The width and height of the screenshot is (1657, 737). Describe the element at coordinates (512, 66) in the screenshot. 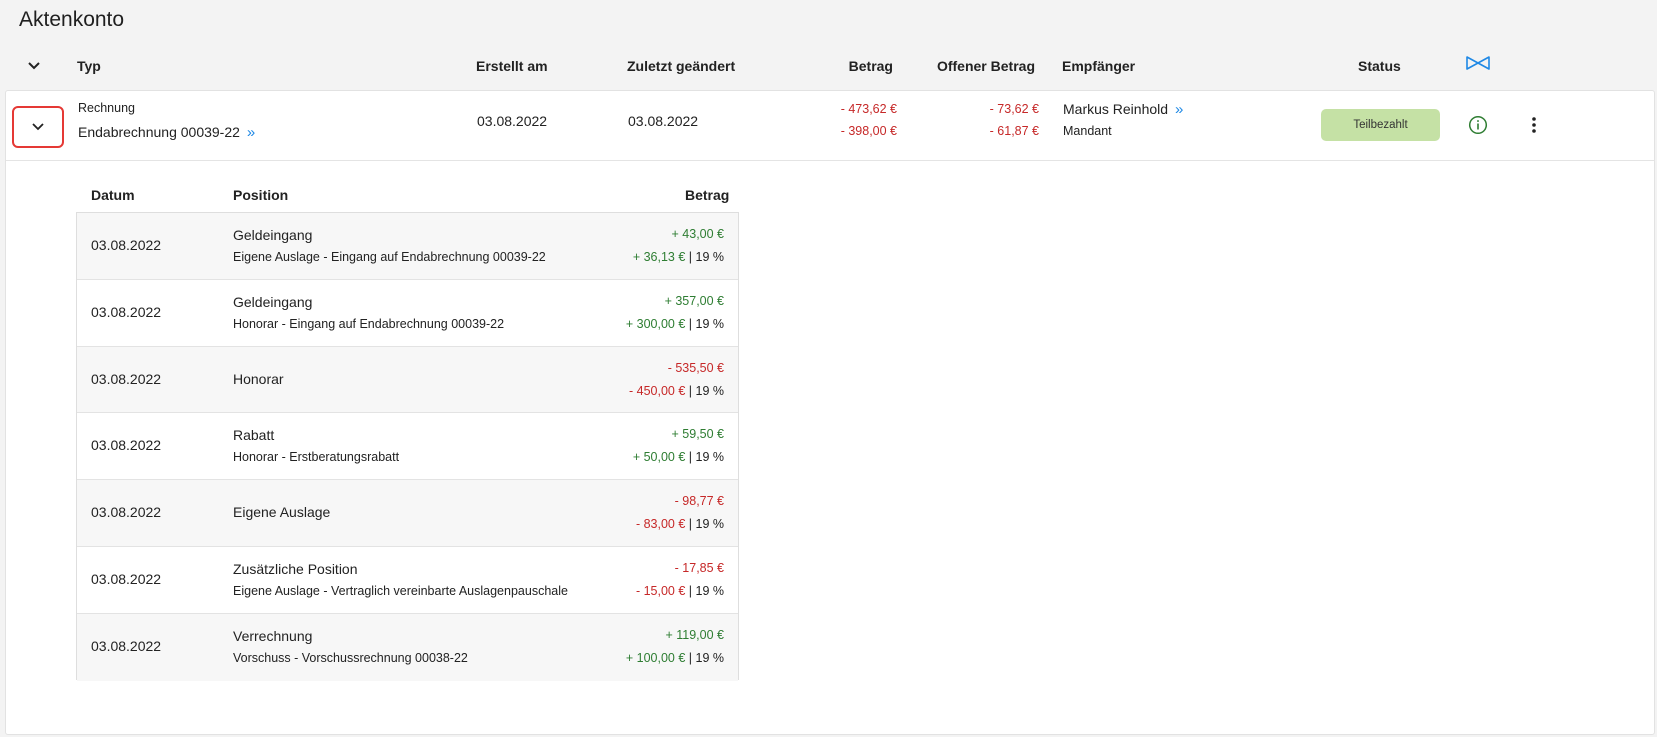

I see `col-header-erstellt: Erstellt am` at that location.